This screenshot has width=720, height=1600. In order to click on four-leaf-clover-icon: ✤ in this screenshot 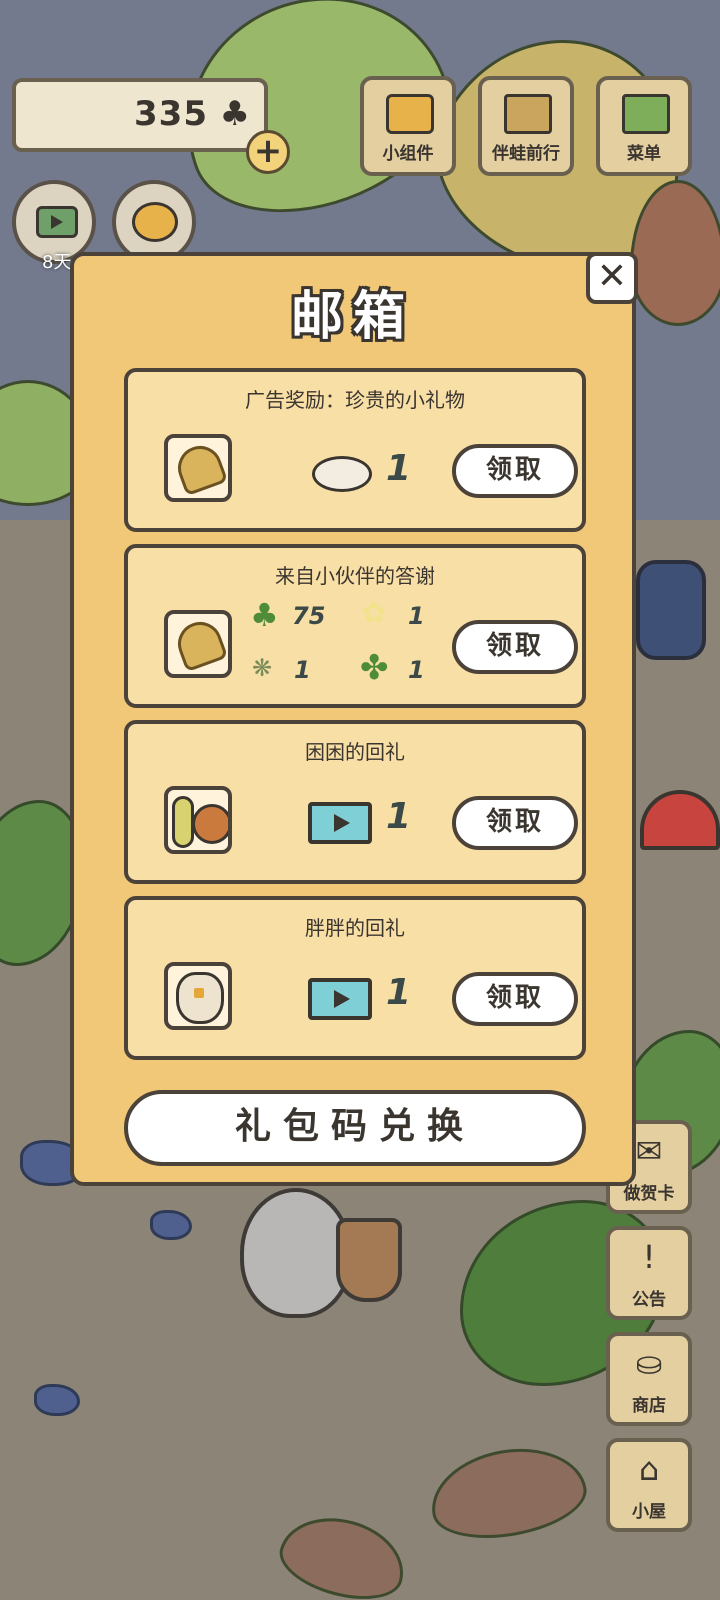, I will do `click(374, 668)`.